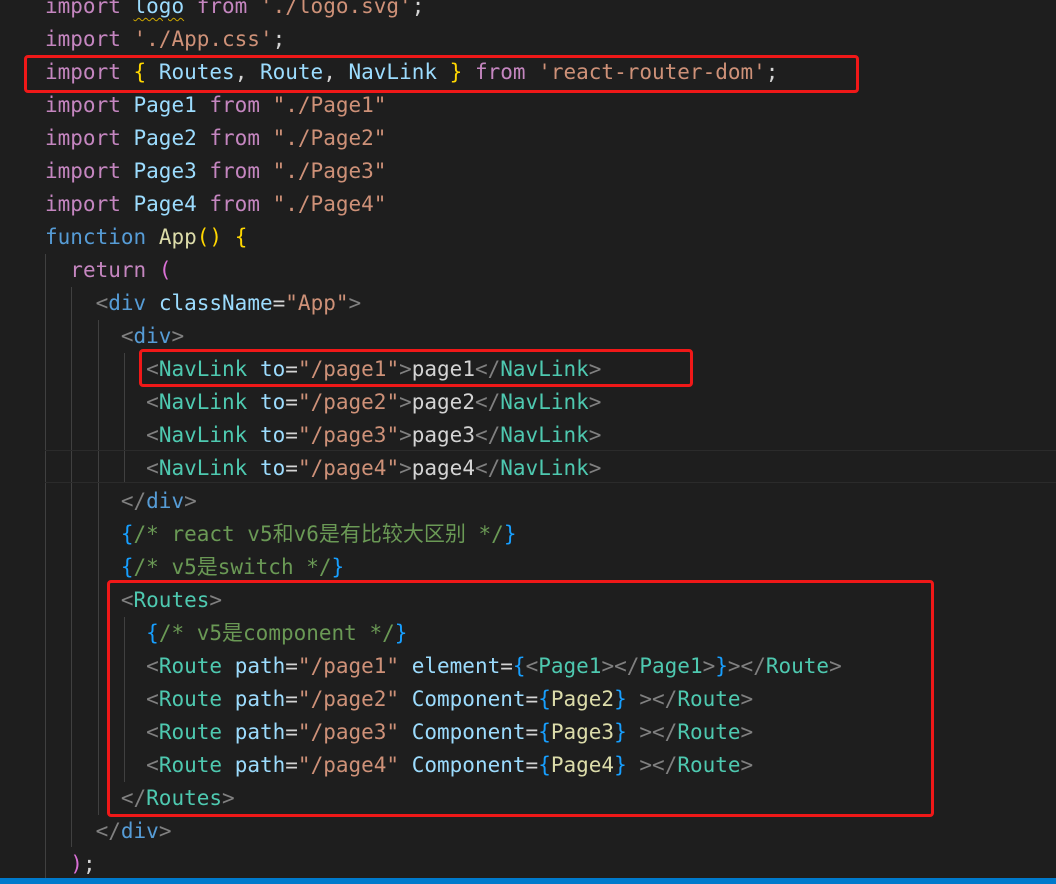 This screenshot has height=884, width=1056. What do you see at coordinates (215, 303) in the screenshot?
I see `code-token: className` at bounding box center [215, 303].